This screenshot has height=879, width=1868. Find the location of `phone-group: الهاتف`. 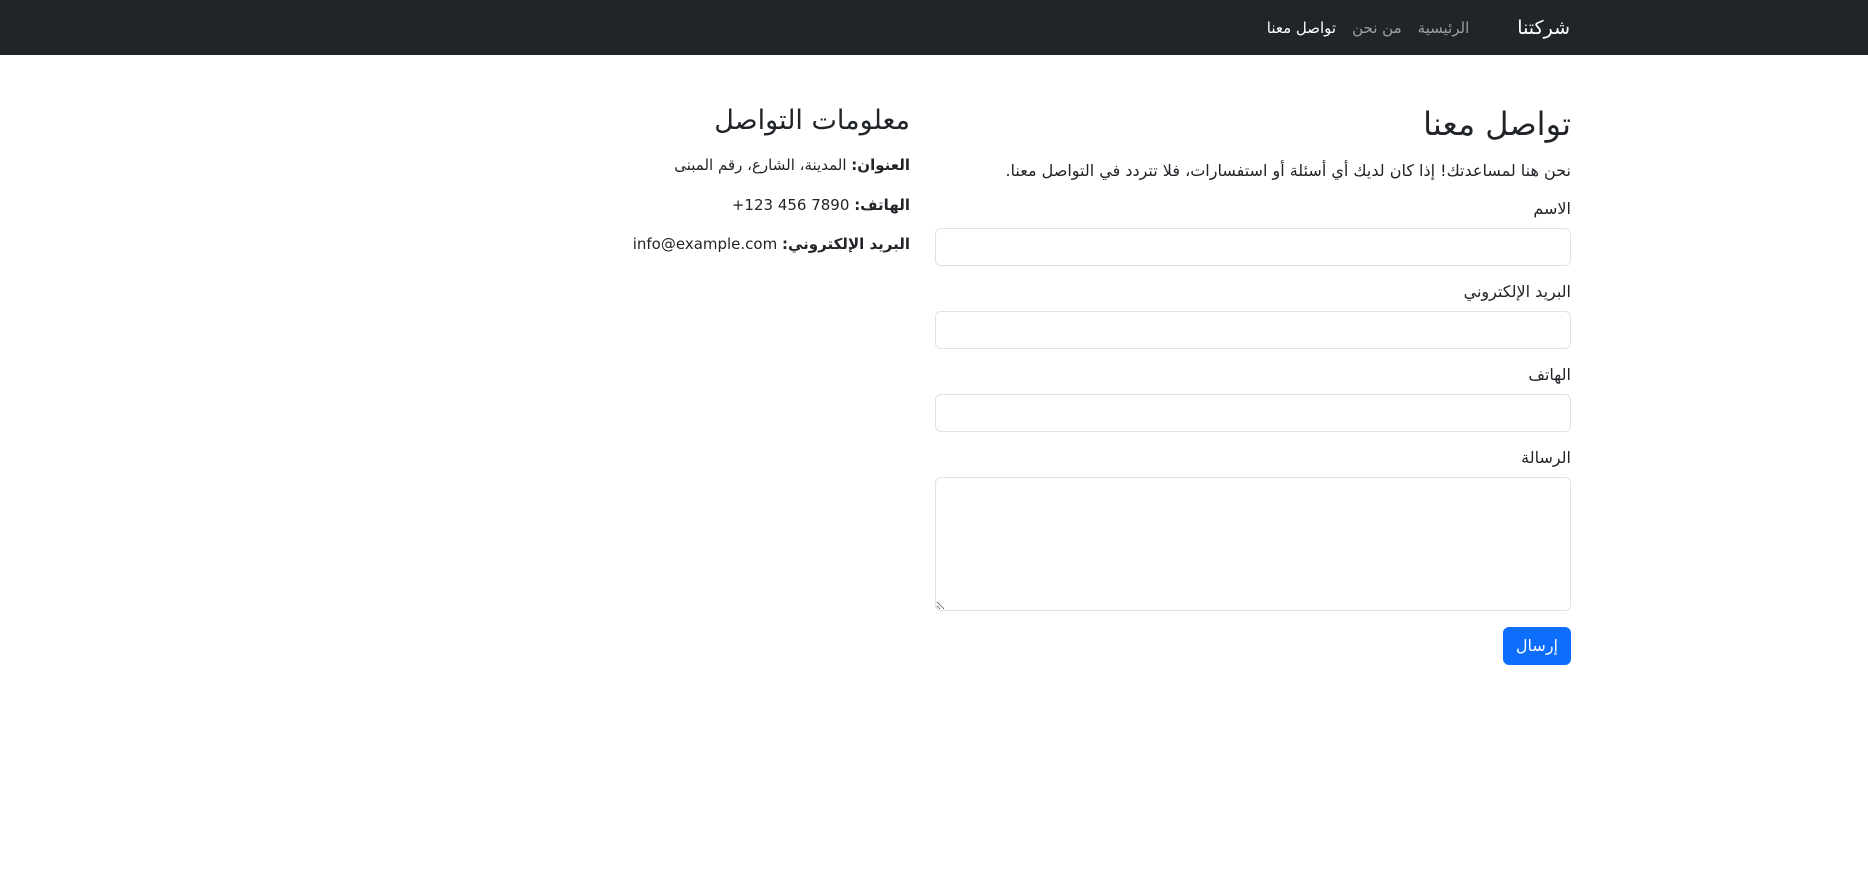

phone-group: الهاتف is located at coordinates (1253, 398).